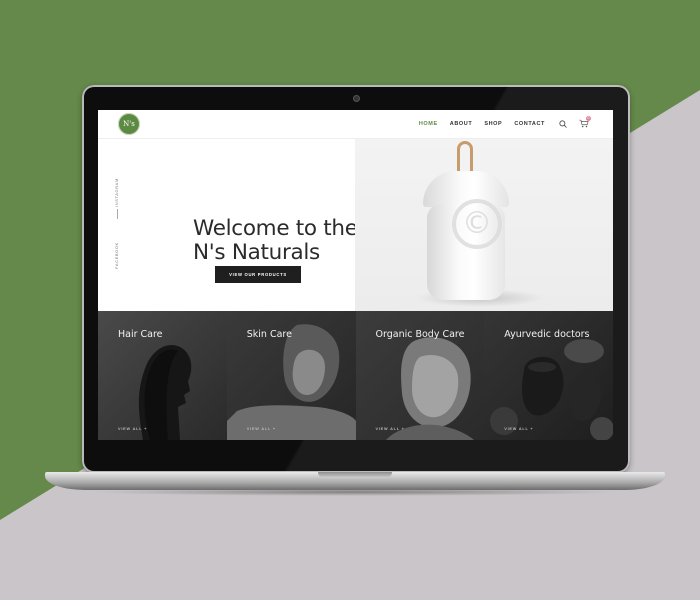 This screenshot has width=700, height=600. I want to click on social-instagram-link: INSTAGRAM, so click(116, 192).